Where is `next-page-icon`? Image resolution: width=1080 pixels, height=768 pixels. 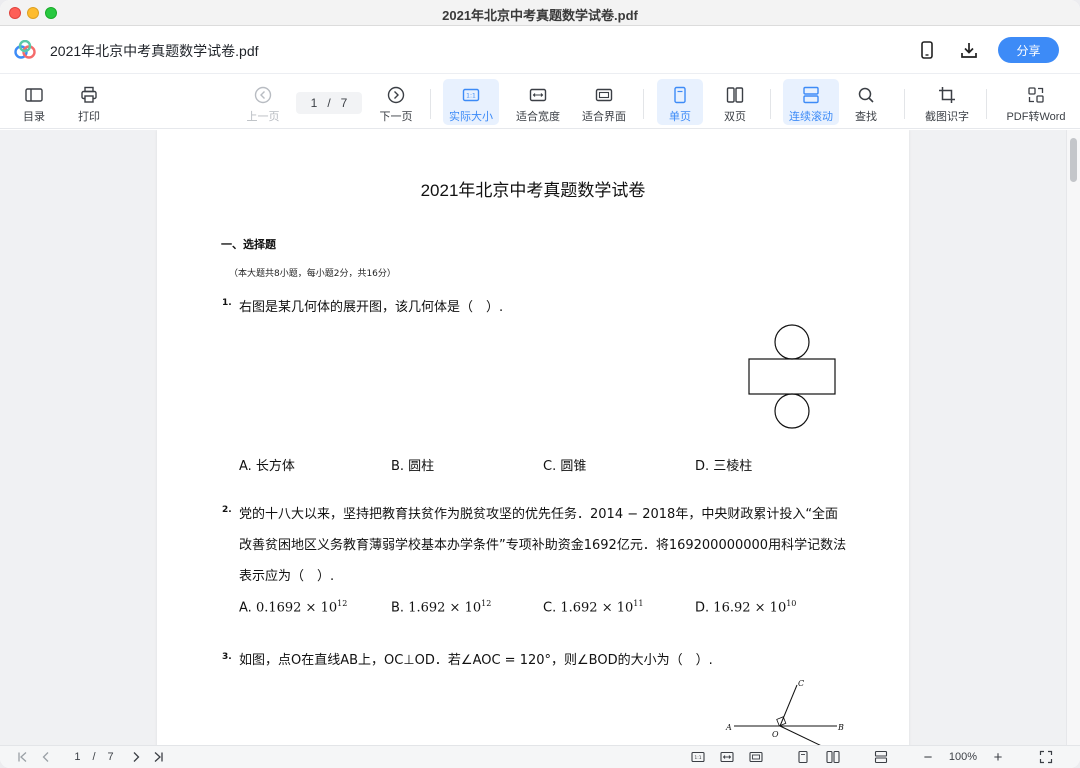 next-page-icon is located at coordinates (136, 757).